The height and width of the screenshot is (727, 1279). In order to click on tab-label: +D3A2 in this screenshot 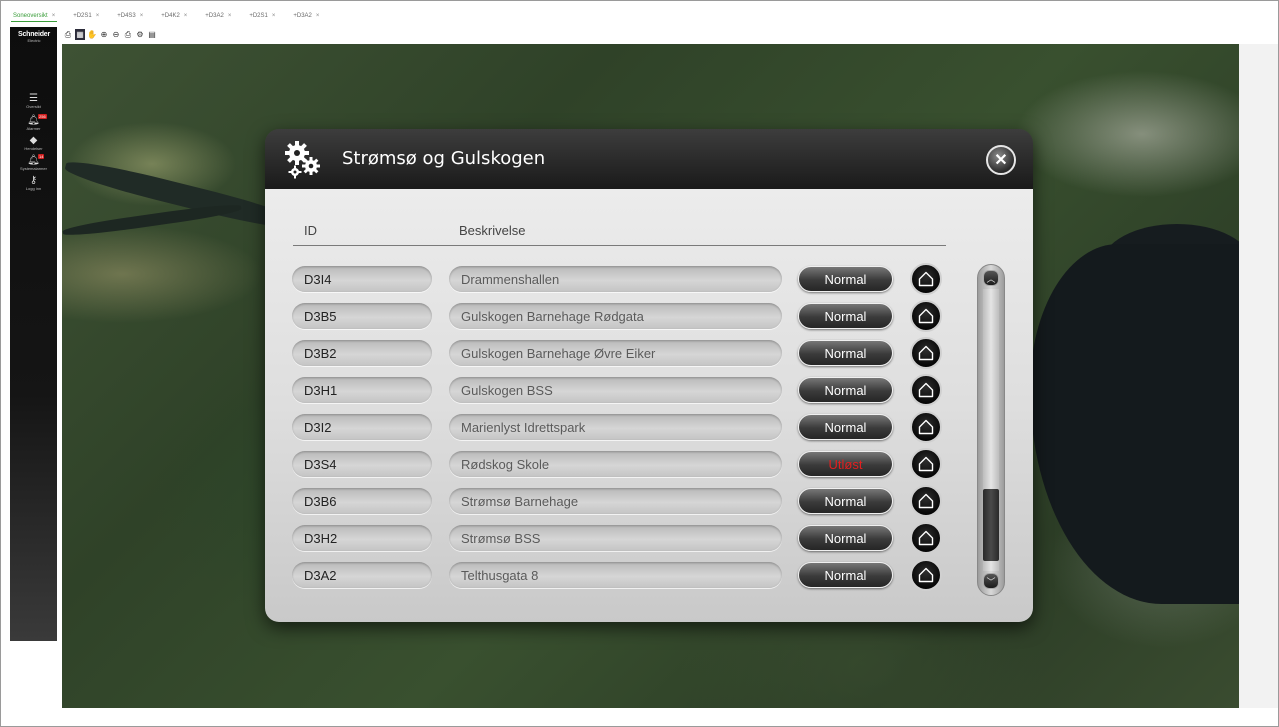, I will do `click(214, 16)`.